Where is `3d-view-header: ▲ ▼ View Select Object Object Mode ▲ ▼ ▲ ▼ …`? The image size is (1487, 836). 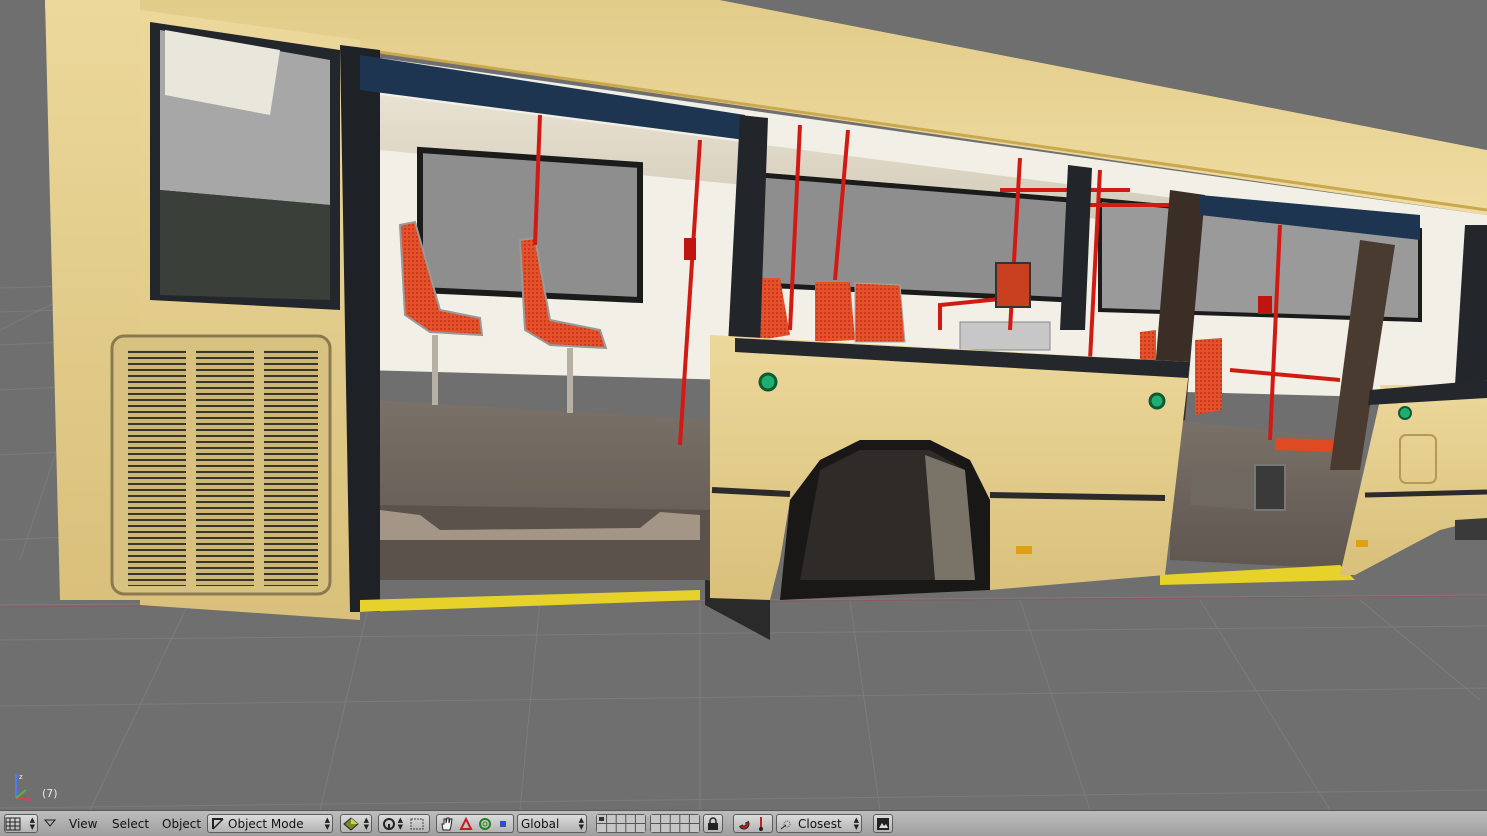 3d-view-header: ▲ ▼ View Select Object Object Mode ▲ ▼ ▲ ▼ … is located at coordinates (743, 823).